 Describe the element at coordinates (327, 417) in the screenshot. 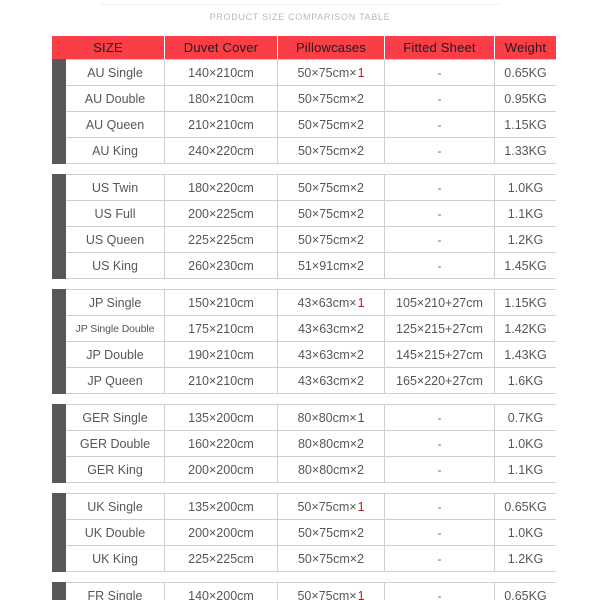

I see `pillowcase-dimensions: 80×80cm×` at that location.